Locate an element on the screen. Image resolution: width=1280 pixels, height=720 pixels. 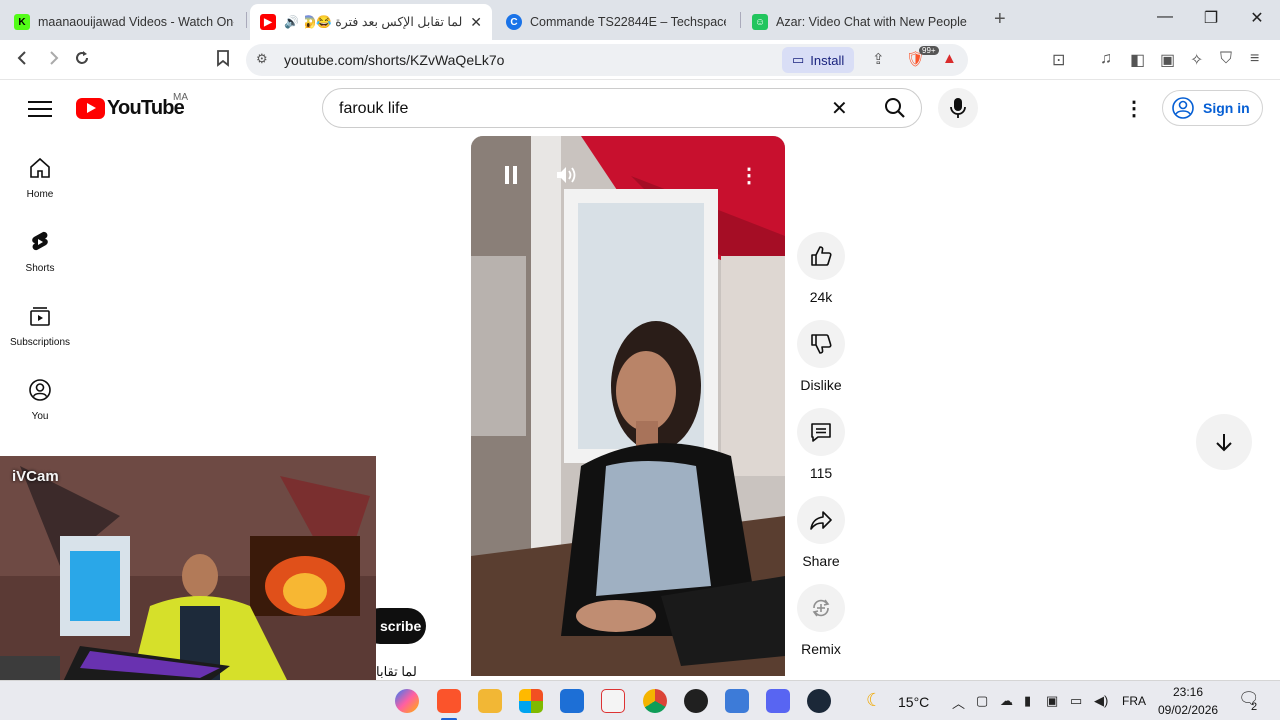
install-icon: ▭ is located at coordinates (798, 59).